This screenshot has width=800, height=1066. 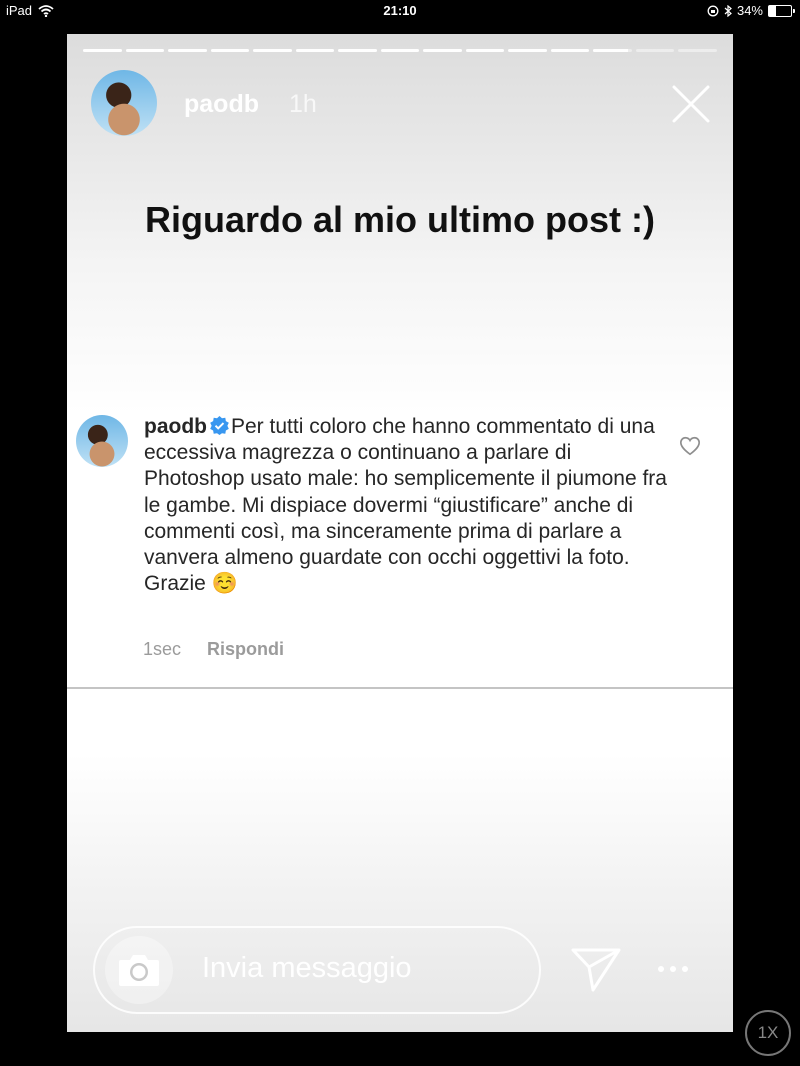 I want to click on message-placeholder: Invia messaggio, so click(x=307, y=968).